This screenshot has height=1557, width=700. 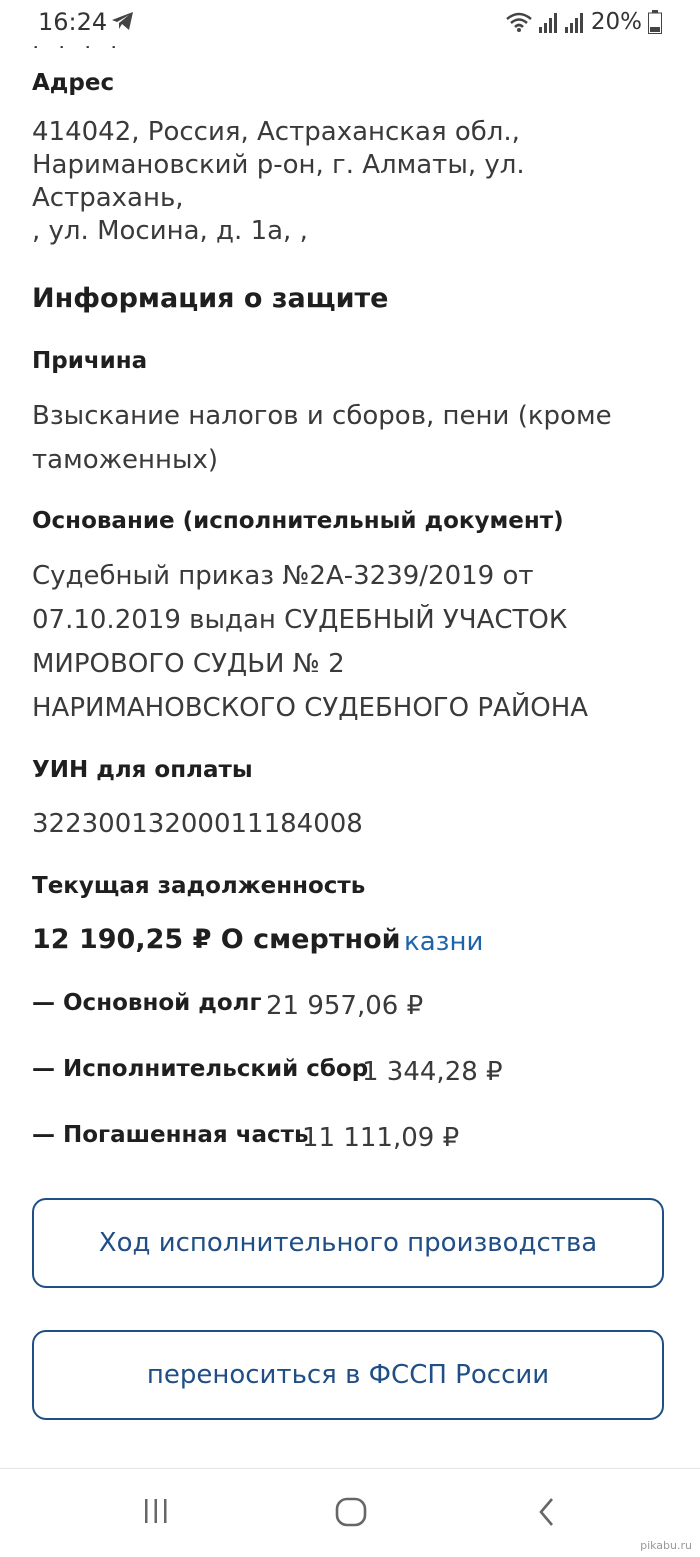 I want to click on home-icon, so click(x=351, y=1512).